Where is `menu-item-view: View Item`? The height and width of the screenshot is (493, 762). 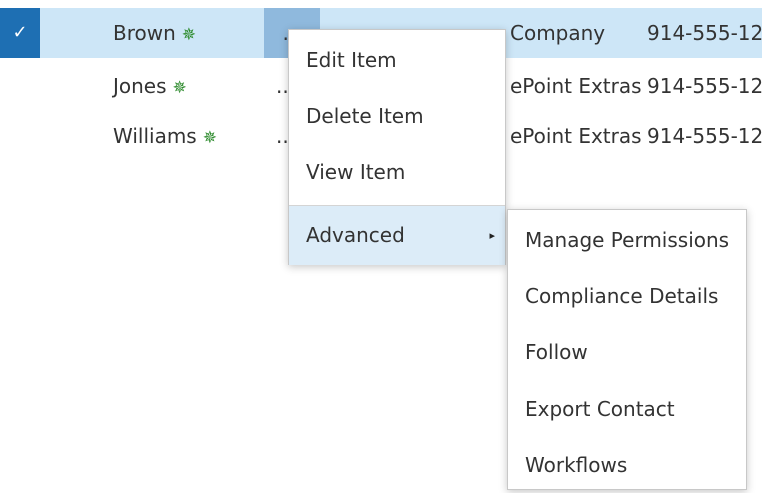
menu-item-view: View Item is located at coordinates (397, 172).